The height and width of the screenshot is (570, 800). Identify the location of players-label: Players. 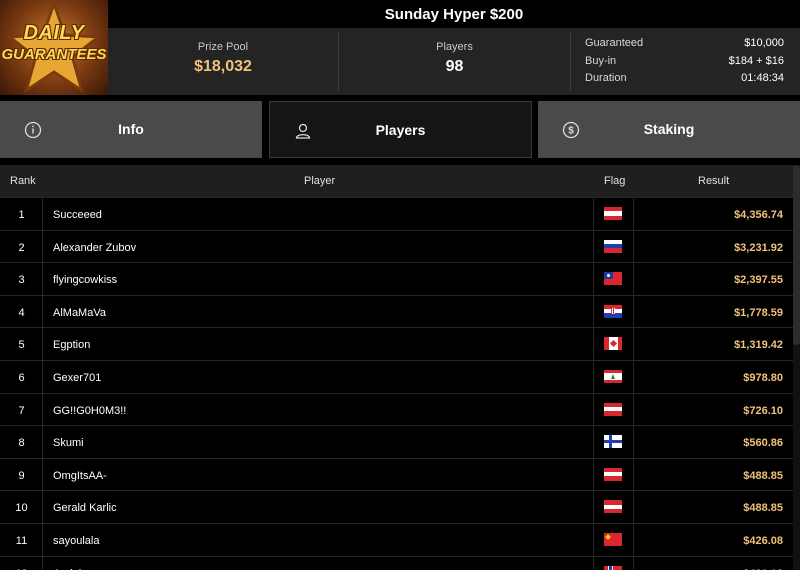
(454, 47).